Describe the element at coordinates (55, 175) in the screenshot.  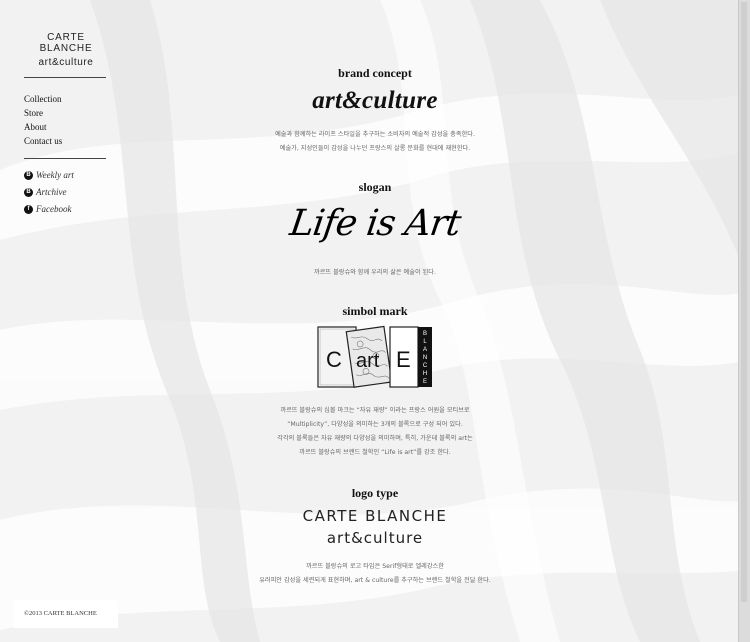
I see `social-link-label: Weekly art` at that location.